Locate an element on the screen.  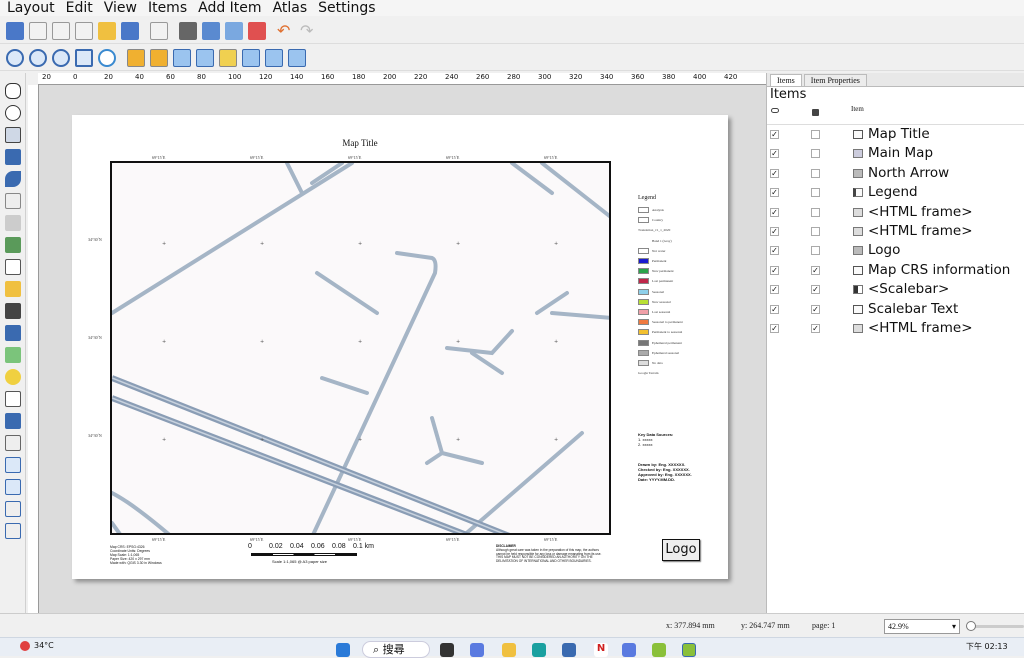
add-arrow-icon is located at coordinates (13, 399).